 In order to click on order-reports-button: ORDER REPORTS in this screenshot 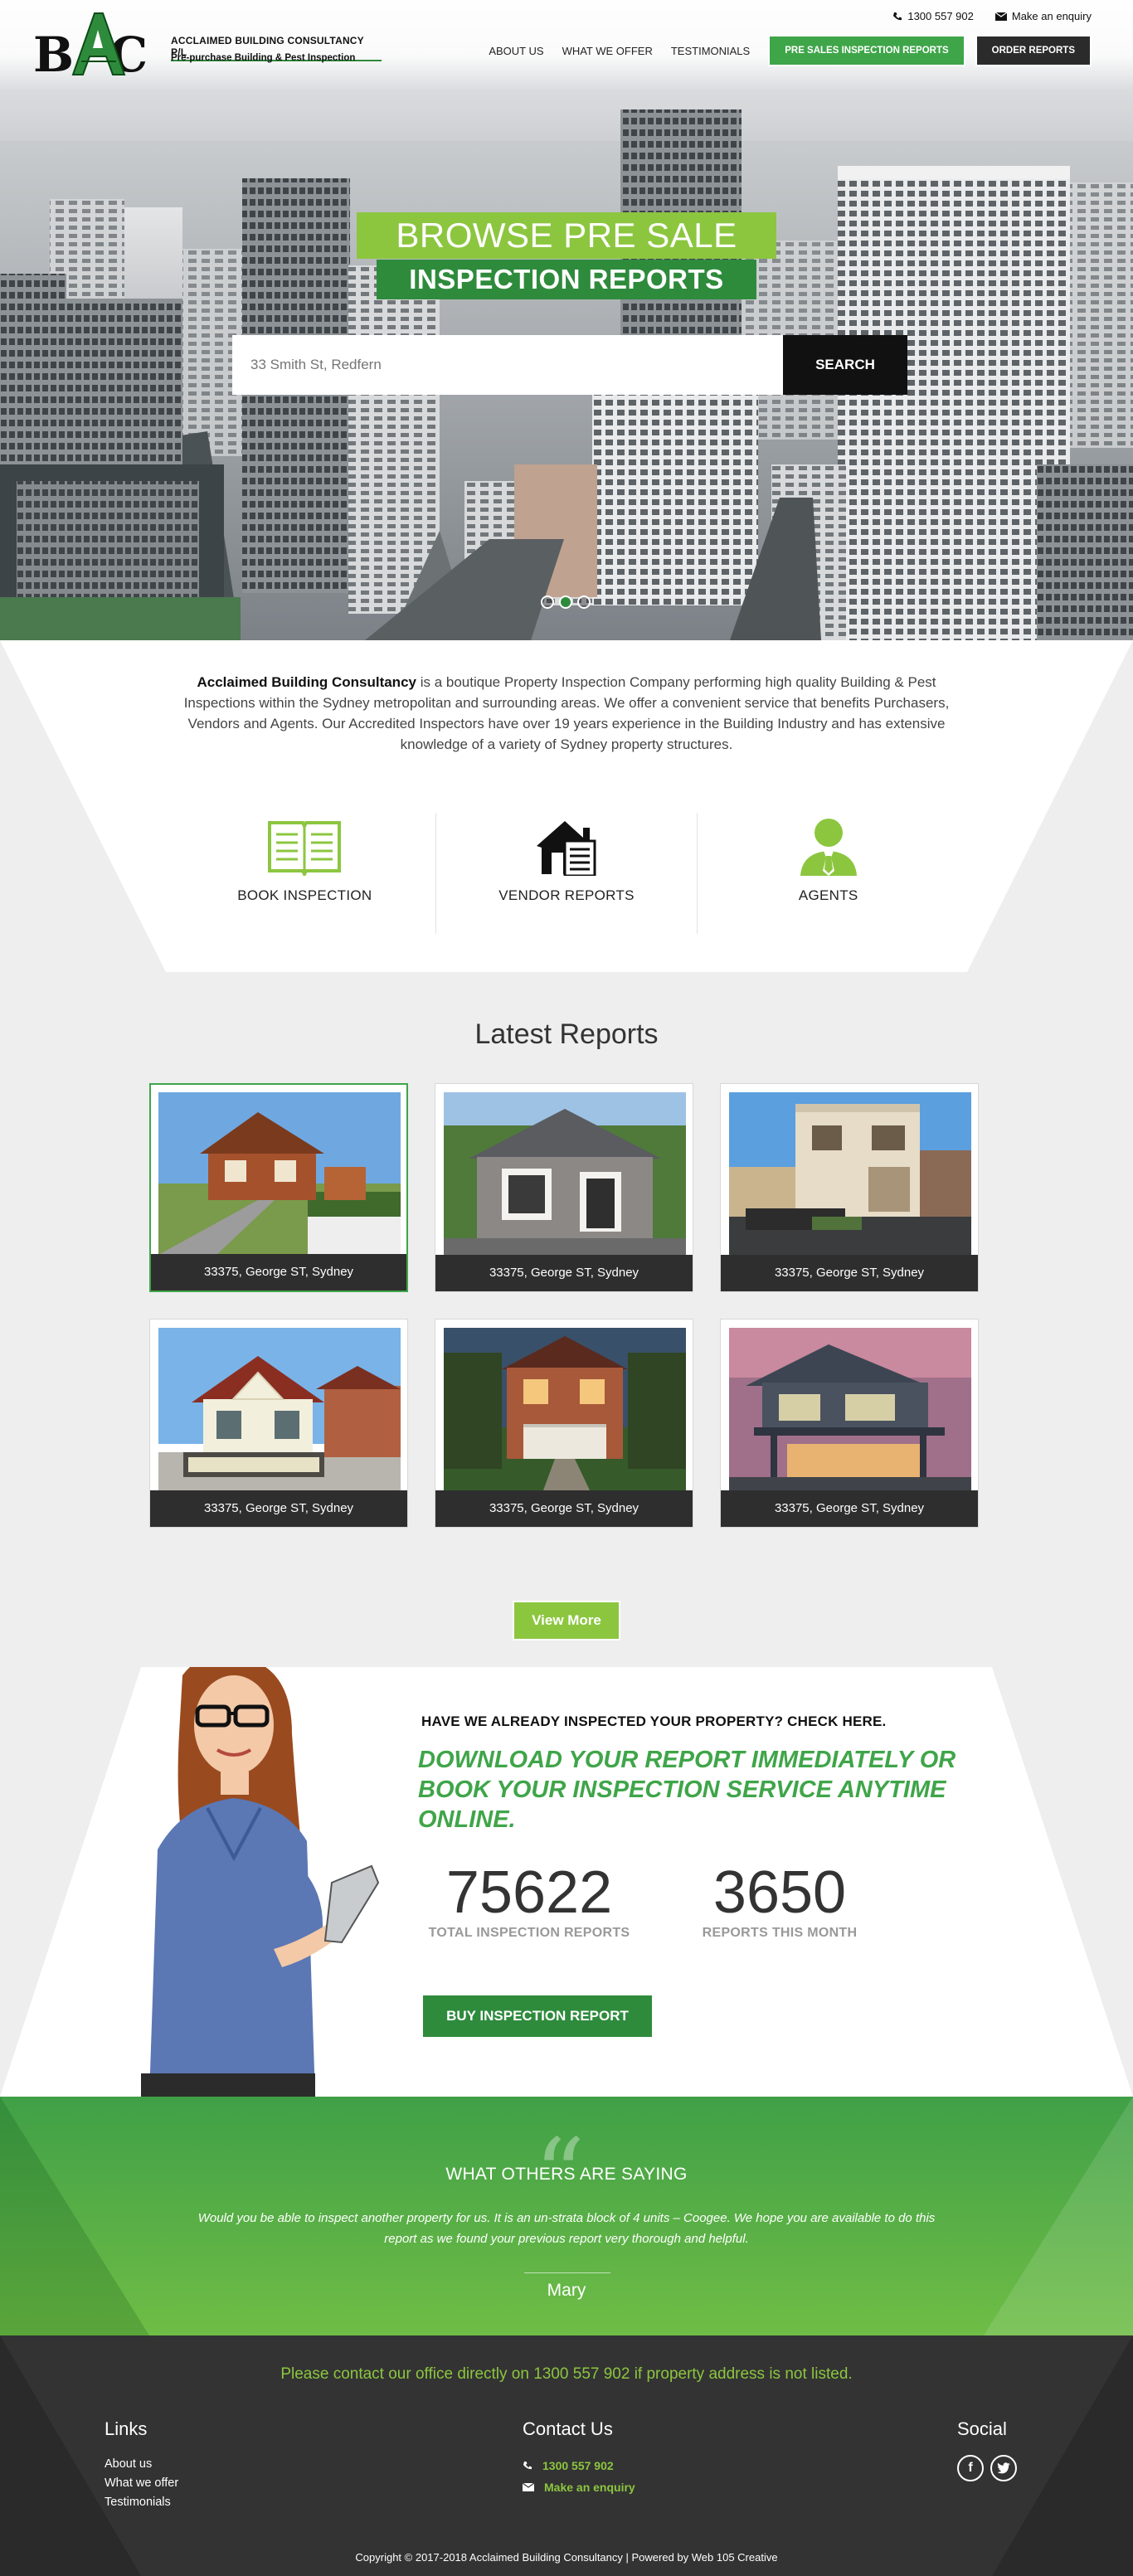, I will do `click(1034, 50)`.